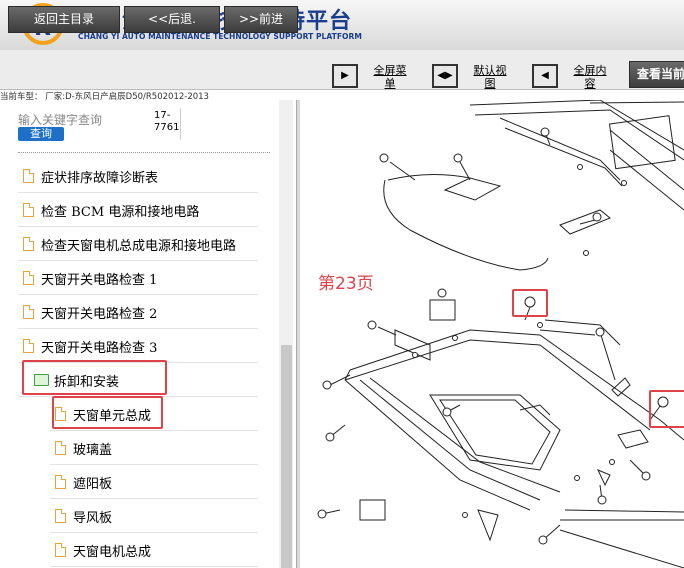 The image size is (684, 568). I want to click on separator, so click(144, 152).